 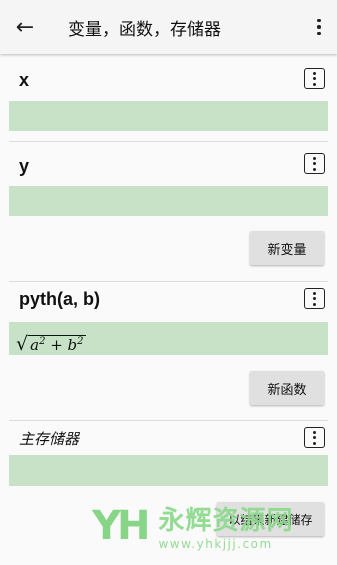 What do you see at coordinates (24, 166) in the screenshot?
I see `variable-name-y: y` at bounding box center [24, 166].